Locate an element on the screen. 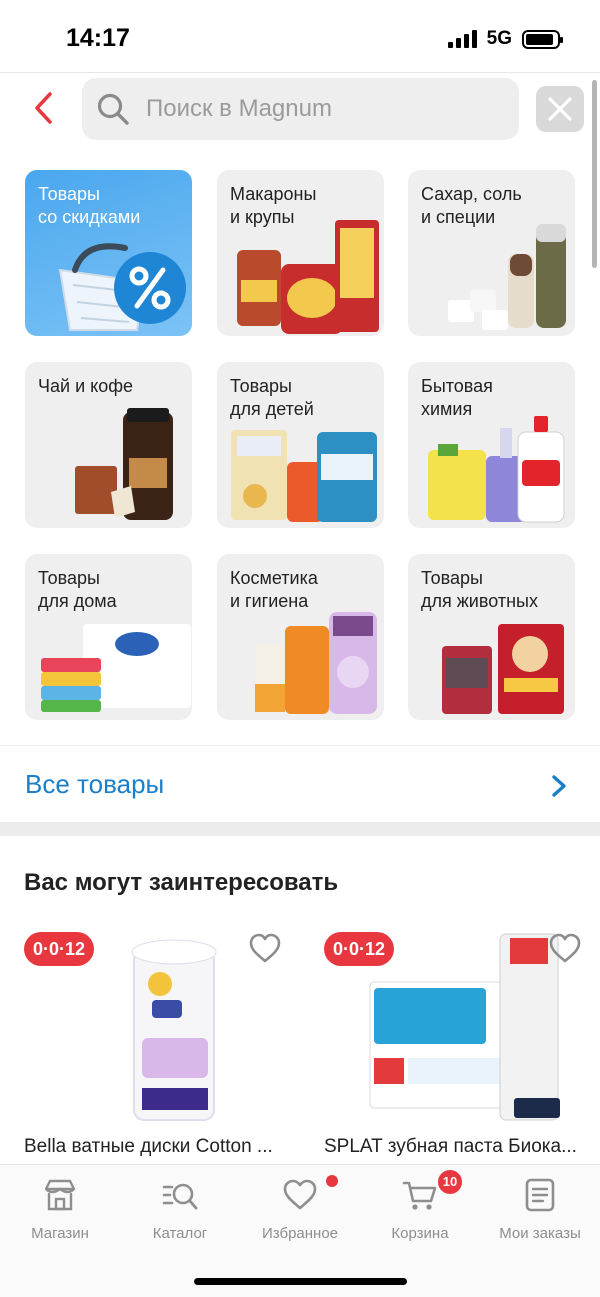 The height and width of the screenshot is (1297, 600). category-sugar-salt-spices: Сахар, соль и специи is located at coordinates (491, 253).